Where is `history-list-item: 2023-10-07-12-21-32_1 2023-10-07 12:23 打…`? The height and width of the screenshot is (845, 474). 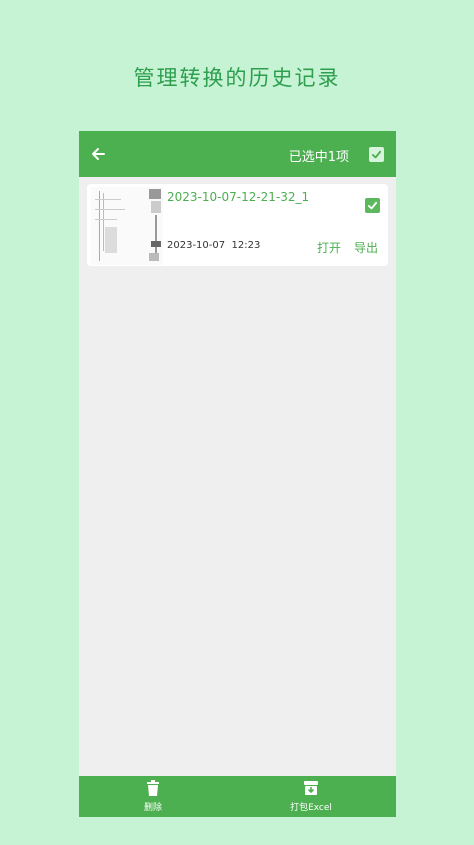 history-list-item: 2023-10-07-12-21-32_1 2023-10-07 12:23 打… is located at coordinates (237, 225).